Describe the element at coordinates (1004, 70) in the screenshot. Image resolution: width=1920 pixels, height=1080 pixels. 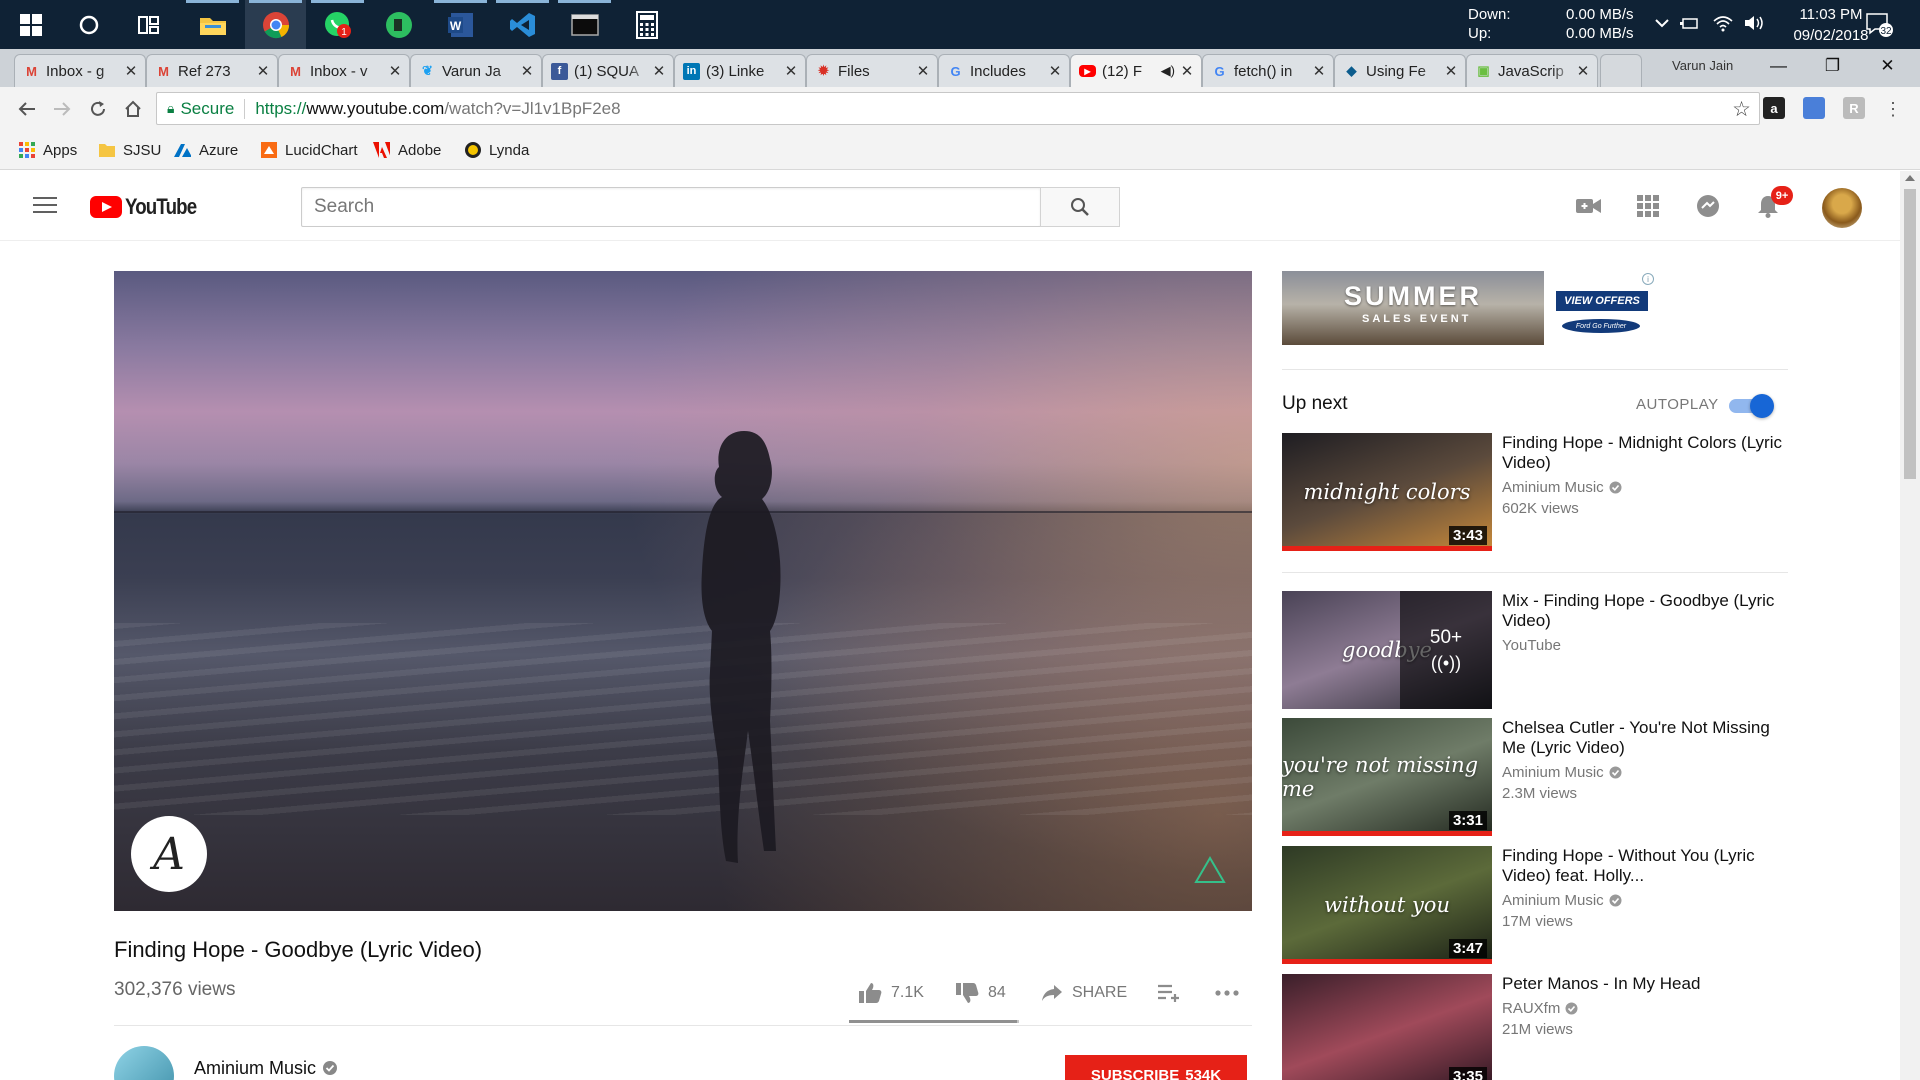
I see `browser-tab: G Includes ✕` at that location.